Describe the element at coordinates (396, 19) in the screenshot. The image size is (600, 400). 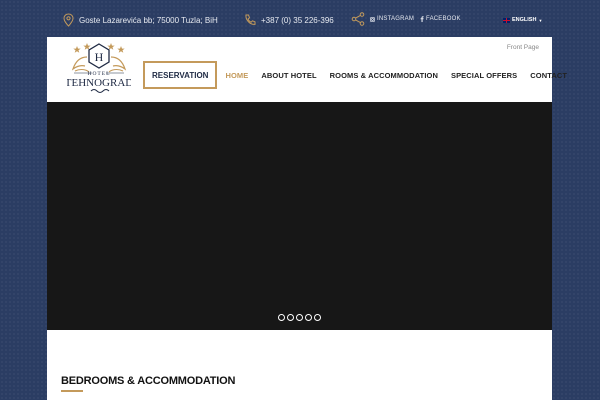
I see `instagram-label: INSTAGRAM` at that location.